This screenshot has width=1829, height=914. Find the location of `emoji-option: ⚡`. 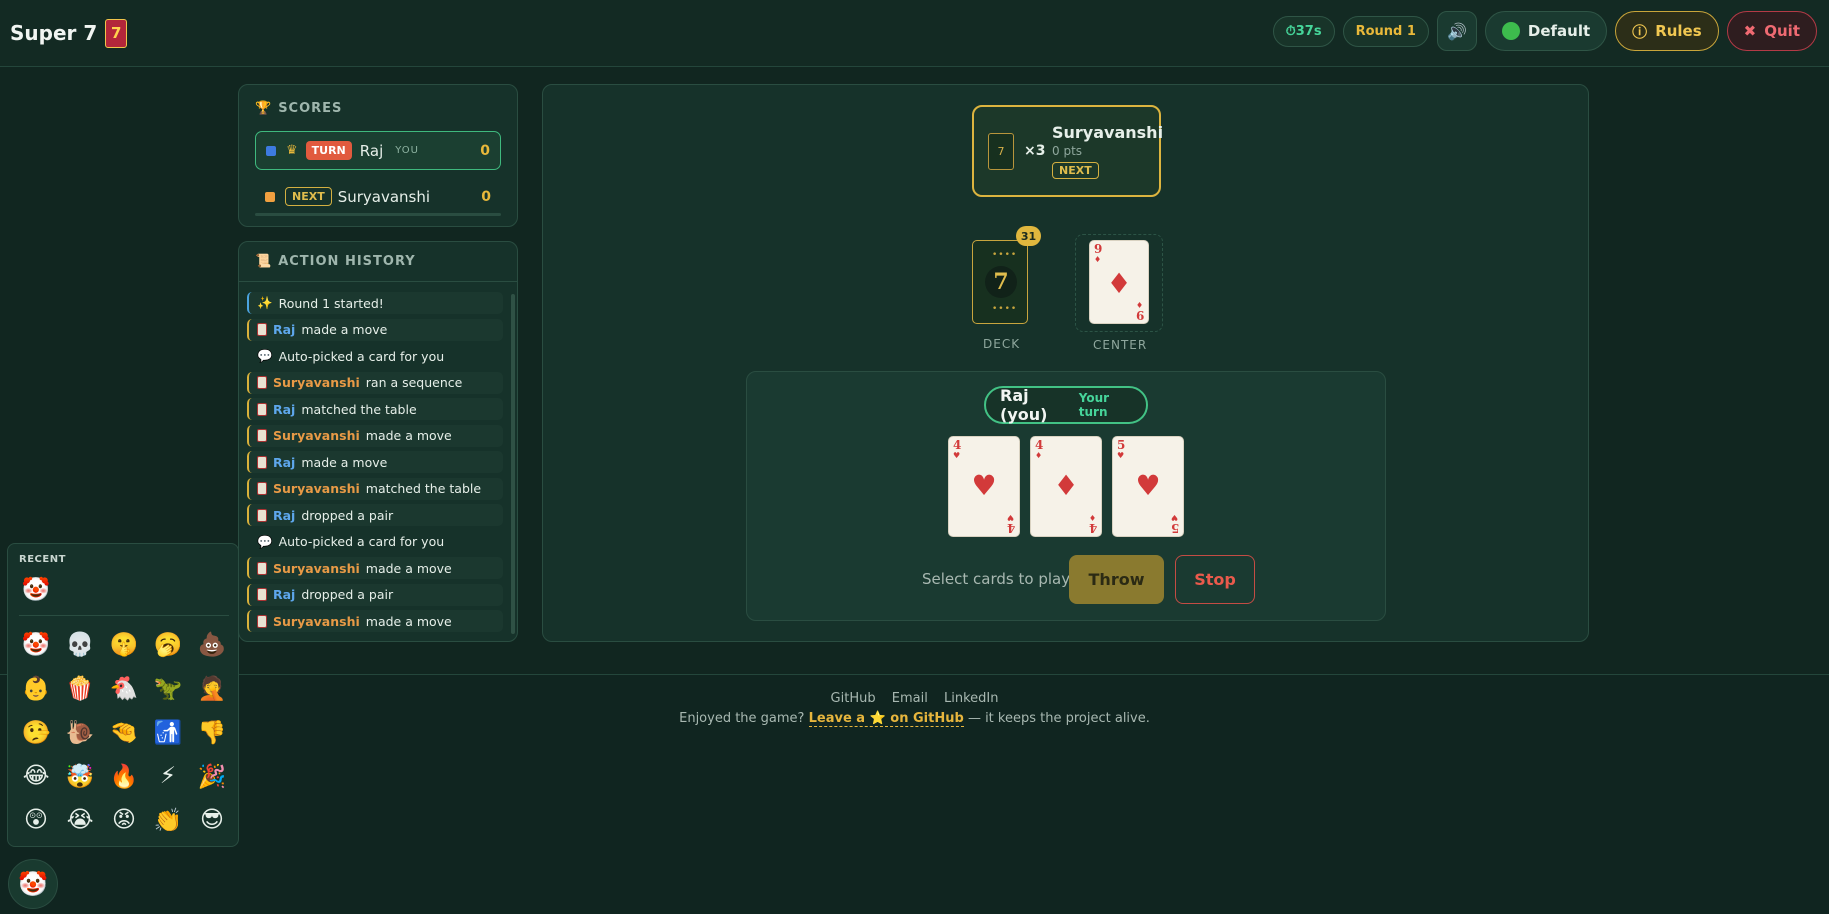

emoji-option: ⚡ is located at coordinates (168, 776).